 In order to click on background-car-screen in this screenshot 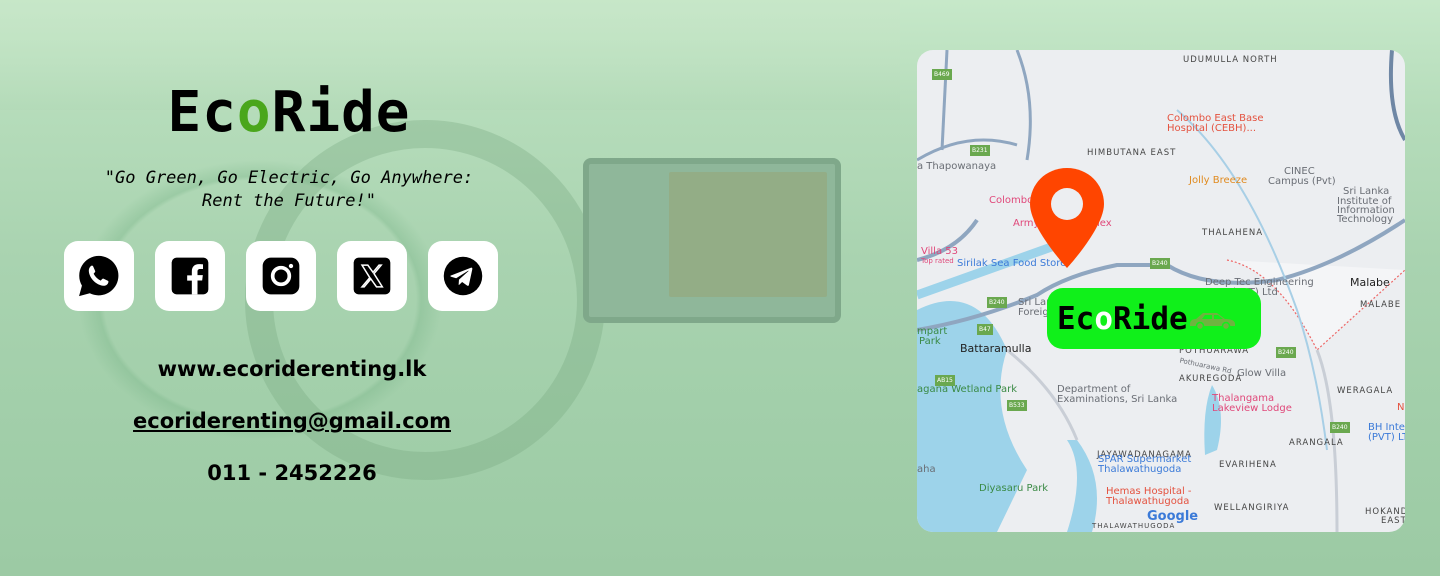, I will do `click(712, 240)`.